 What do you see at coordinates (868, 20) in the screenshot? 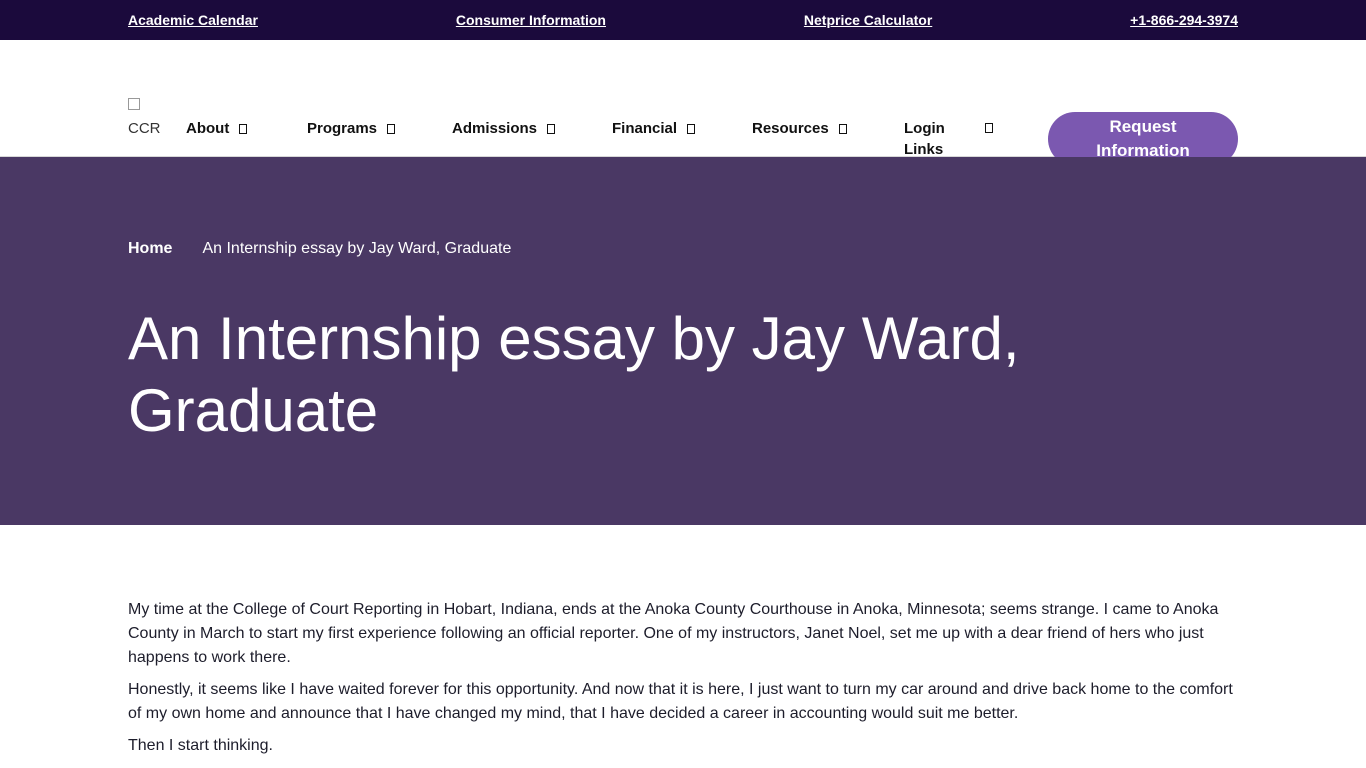
I see `netprice-calculator-link: Netprice Calculator` at bounding box center [868, 20].